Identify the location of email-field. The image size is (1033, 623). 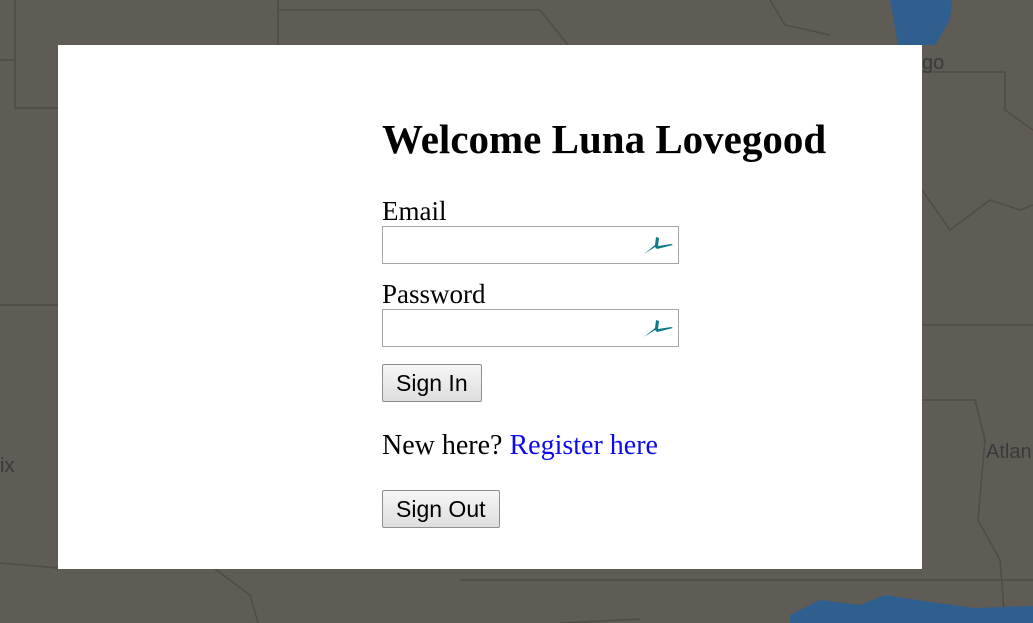
(514, 246).